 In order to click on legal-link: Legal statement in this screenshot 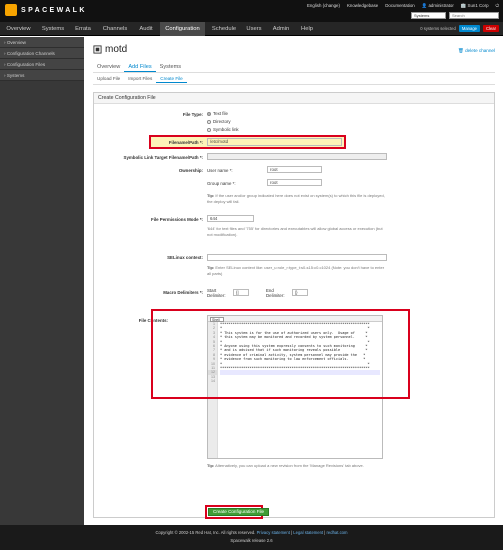, I will do `click(308, 532)`.